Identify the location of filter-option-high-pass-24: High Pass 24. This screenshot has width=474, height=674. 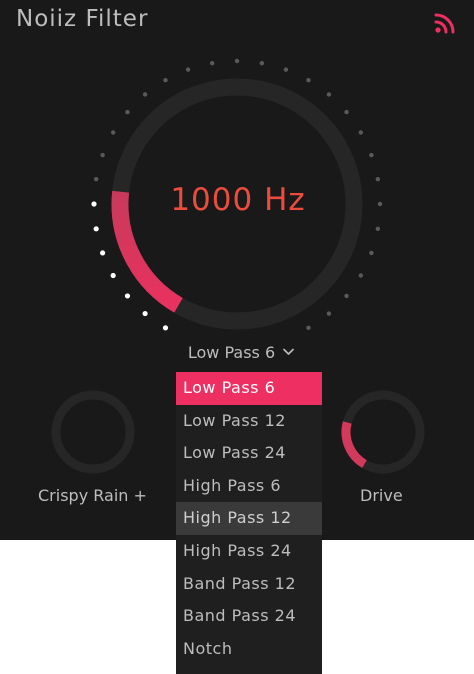
(249, 551).